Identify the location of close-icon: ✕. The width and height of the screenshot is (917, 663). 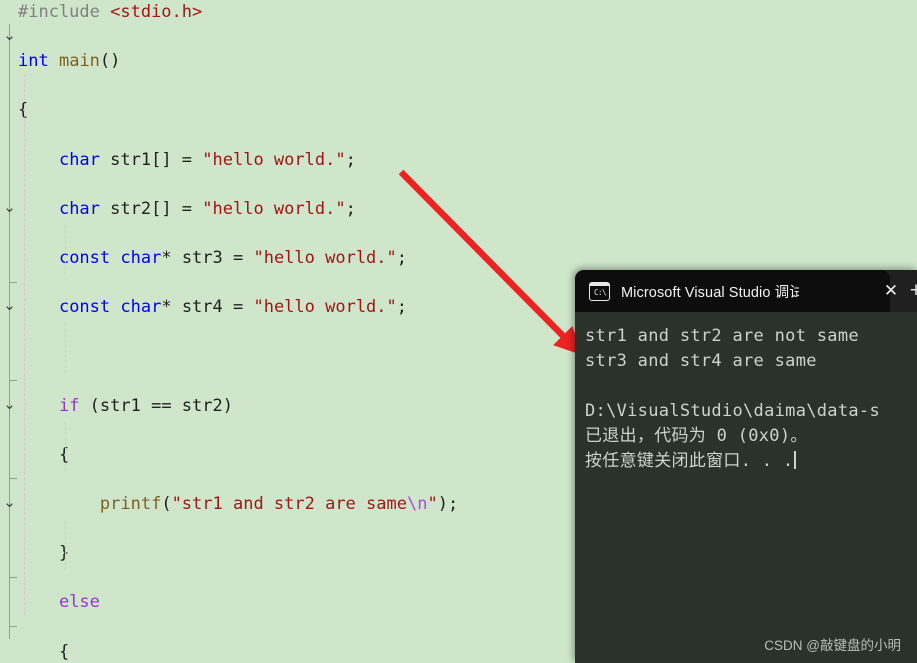
(891, 291).